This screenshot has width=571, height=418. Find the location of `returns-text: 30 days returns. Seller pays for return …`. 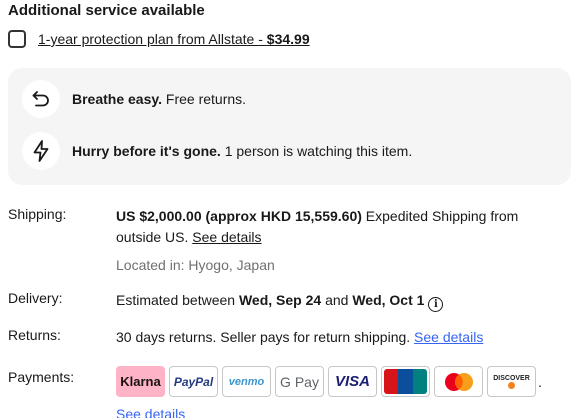

returns-text: 30 days returns. Seller pays for return … is located at coordinates (265, 337).